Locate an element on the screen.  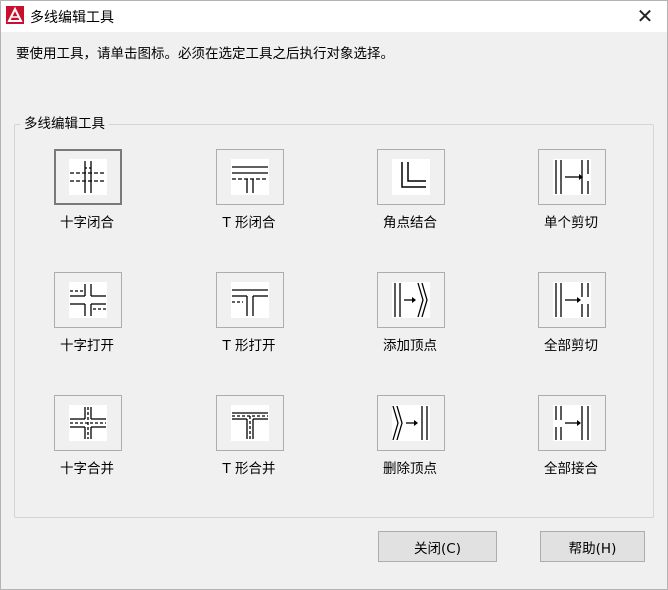
cut-all-button is located at coordinates (572, 300).